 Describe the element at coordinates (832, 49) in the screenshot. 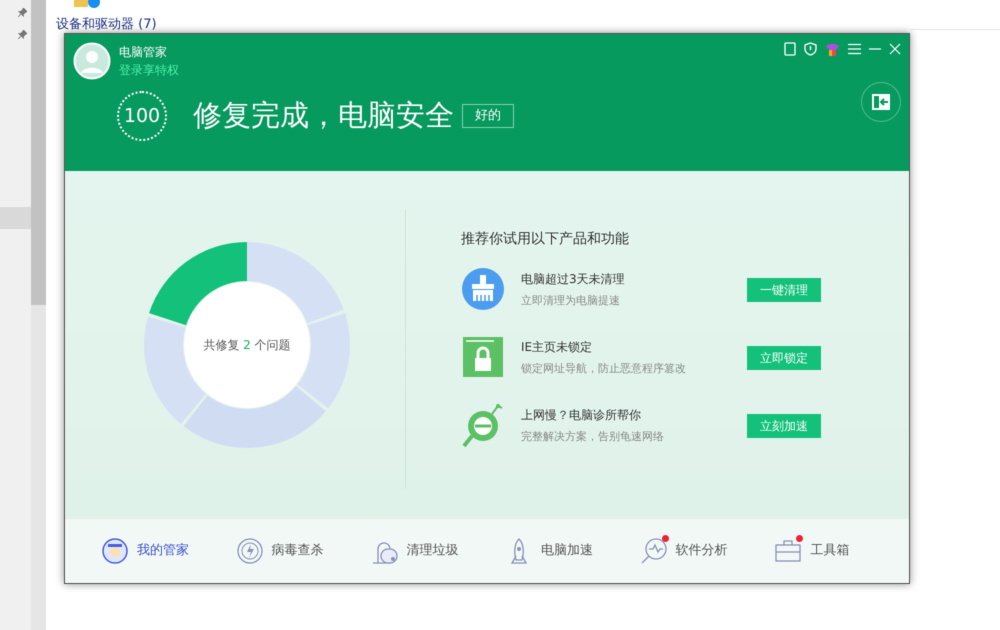

I see `shirt-icon` at that location.